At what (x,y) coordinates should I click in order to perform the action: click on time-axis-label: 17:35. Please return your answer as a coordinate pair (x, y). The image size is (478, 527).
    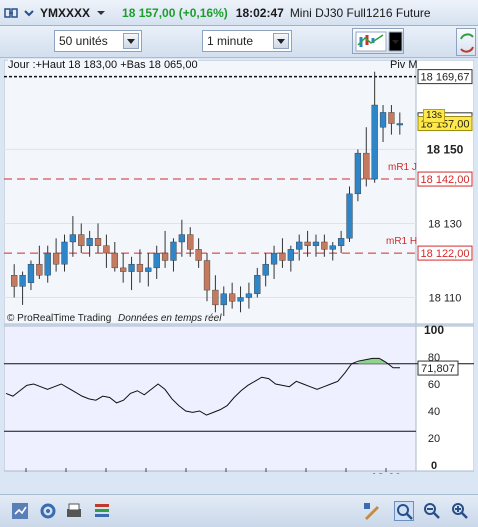
    Looking at the image, I should click on (186, 473).